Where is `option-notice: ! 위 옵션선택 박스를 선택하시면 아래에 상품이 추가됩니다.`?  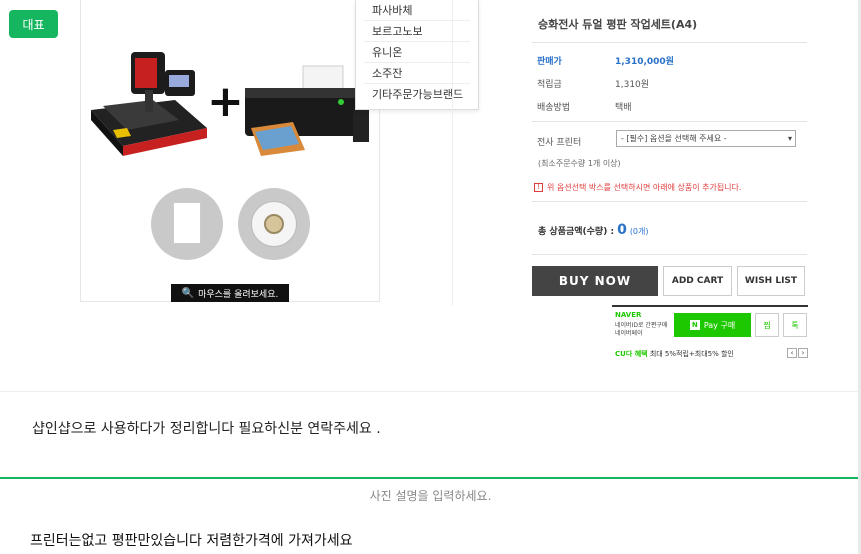 option-notice: ! 위 옵션선택 박스를 선택하시면 아래에 상품이 추가됩니다. is located at coordinates (637, 187).